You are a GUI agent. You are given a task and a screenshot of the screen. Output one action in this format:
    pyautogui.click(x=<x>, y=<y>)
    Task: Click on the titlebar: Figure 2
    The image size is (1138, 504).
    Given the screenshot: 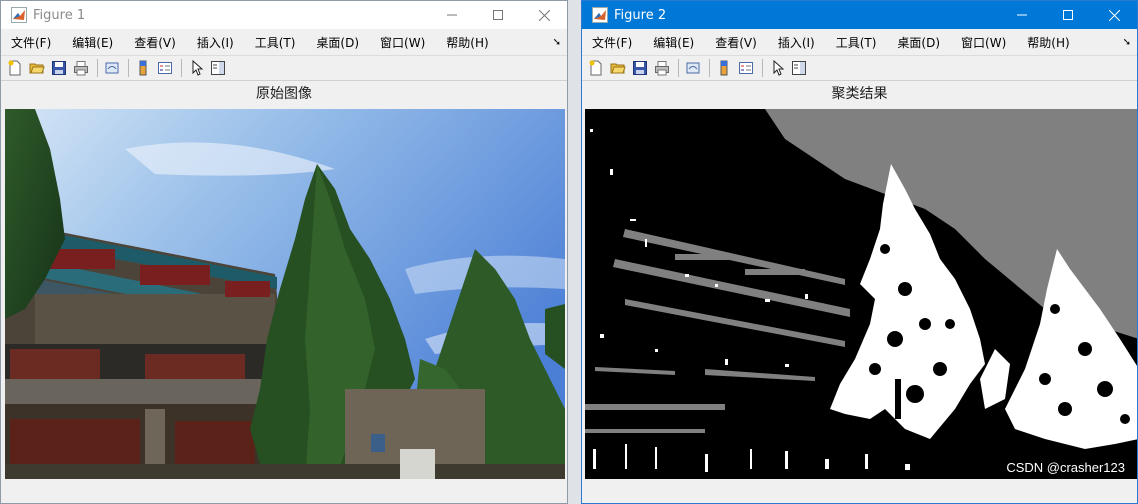 What is the action you would take?
    pyautogui.click(x=859, y=15)
    